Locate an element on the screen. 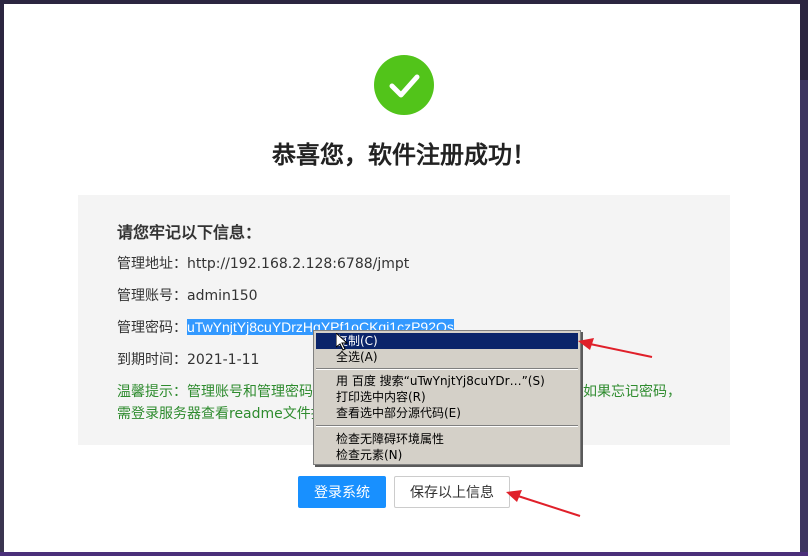 This screenshot has height=556, width=808. tip-line-2: 需登录服务器查看readme文件找 is located at coordinates (221, 414).